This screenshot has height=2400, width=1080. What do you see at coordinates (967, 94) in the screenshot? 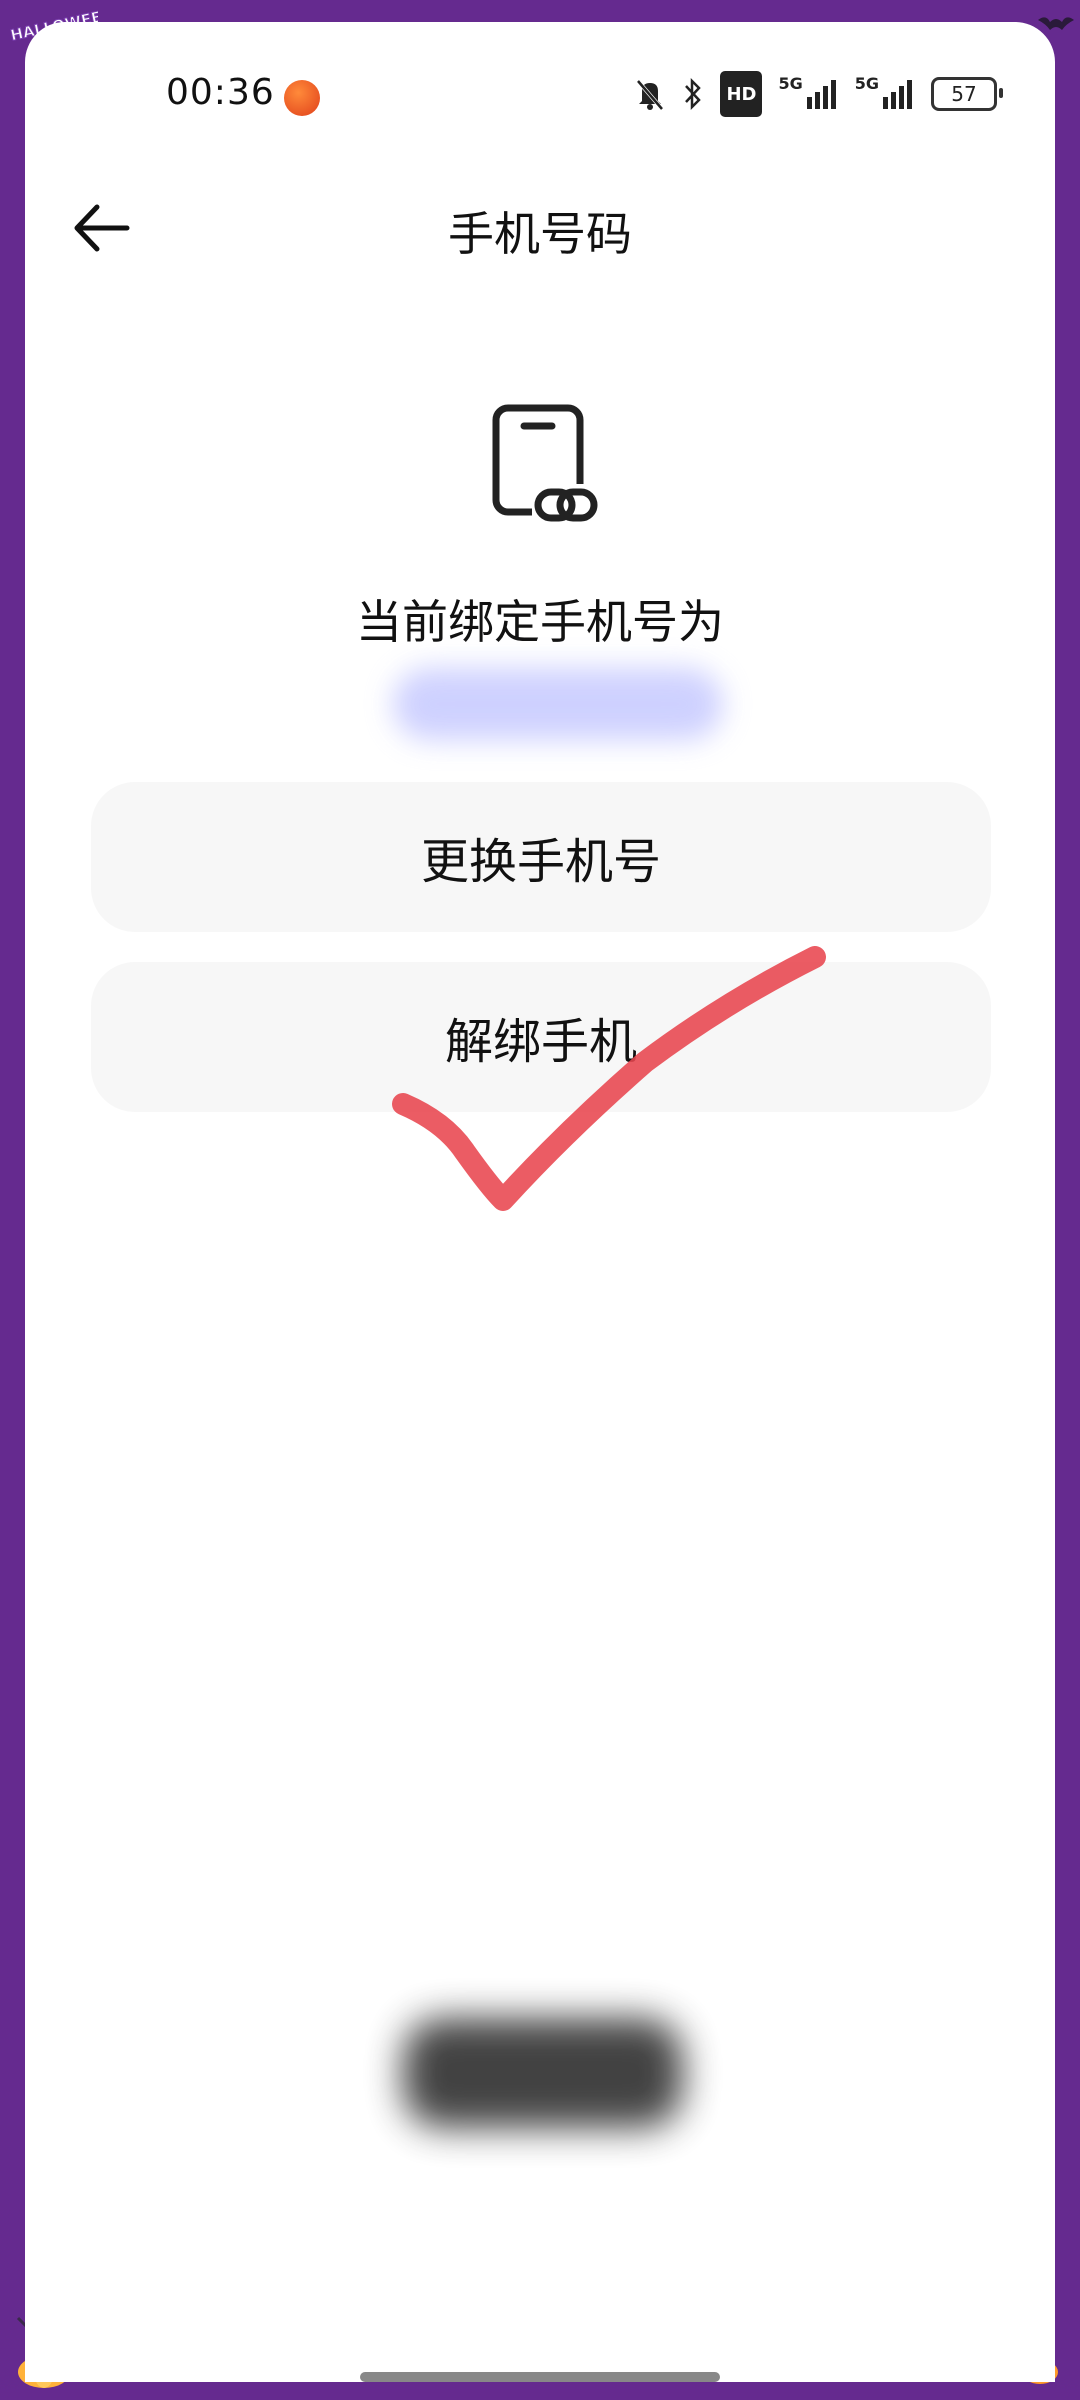
I see `battery-icon: 57` at bounding box center [967, 94].